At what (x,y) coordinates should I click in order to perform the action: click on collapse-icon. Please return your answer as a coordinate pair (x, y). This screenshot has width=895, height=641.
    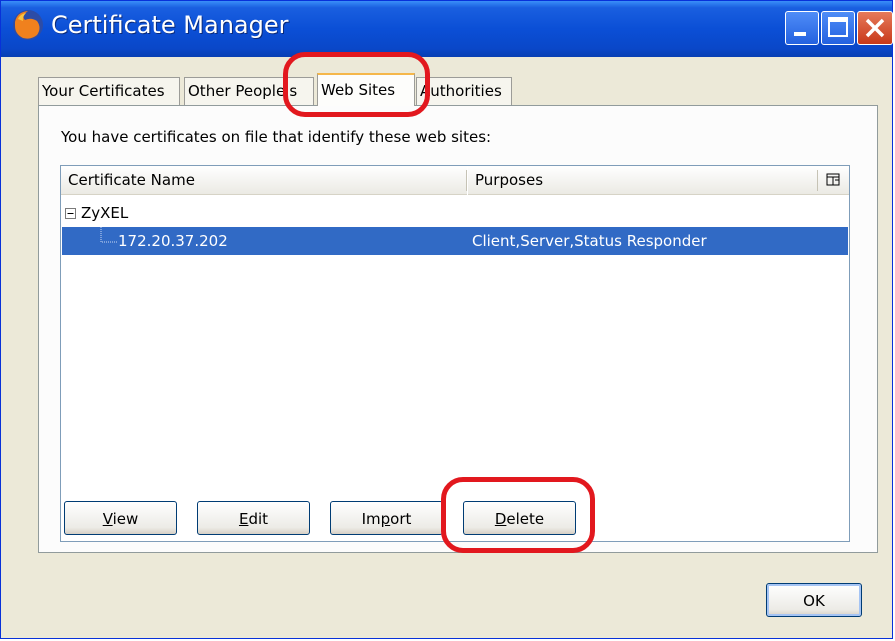
    Looking at the image, I should click on (70, 213).